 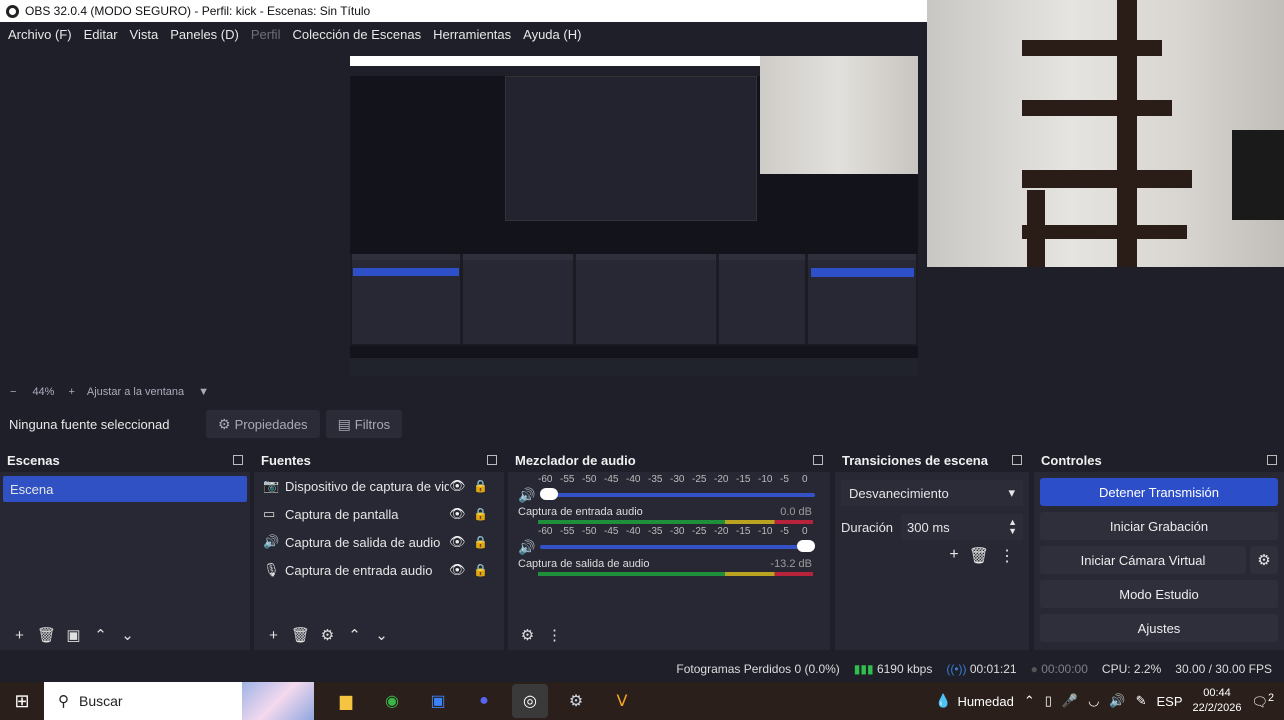 What do you see at coordinates (675, 522) in the screenshot?
I see `level-meter` at bounding box center [675, 522].